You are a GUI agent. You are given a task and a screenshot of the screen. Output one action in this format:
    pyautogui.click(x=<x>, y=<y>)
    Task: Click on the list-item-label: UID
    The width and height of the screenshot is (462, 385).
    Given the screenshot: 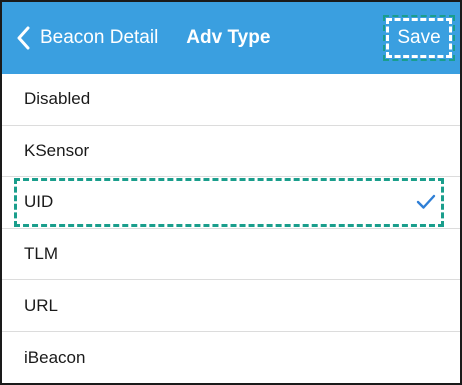 What is the action you would take?
    pyautogui.click(x=39, y=202)
    